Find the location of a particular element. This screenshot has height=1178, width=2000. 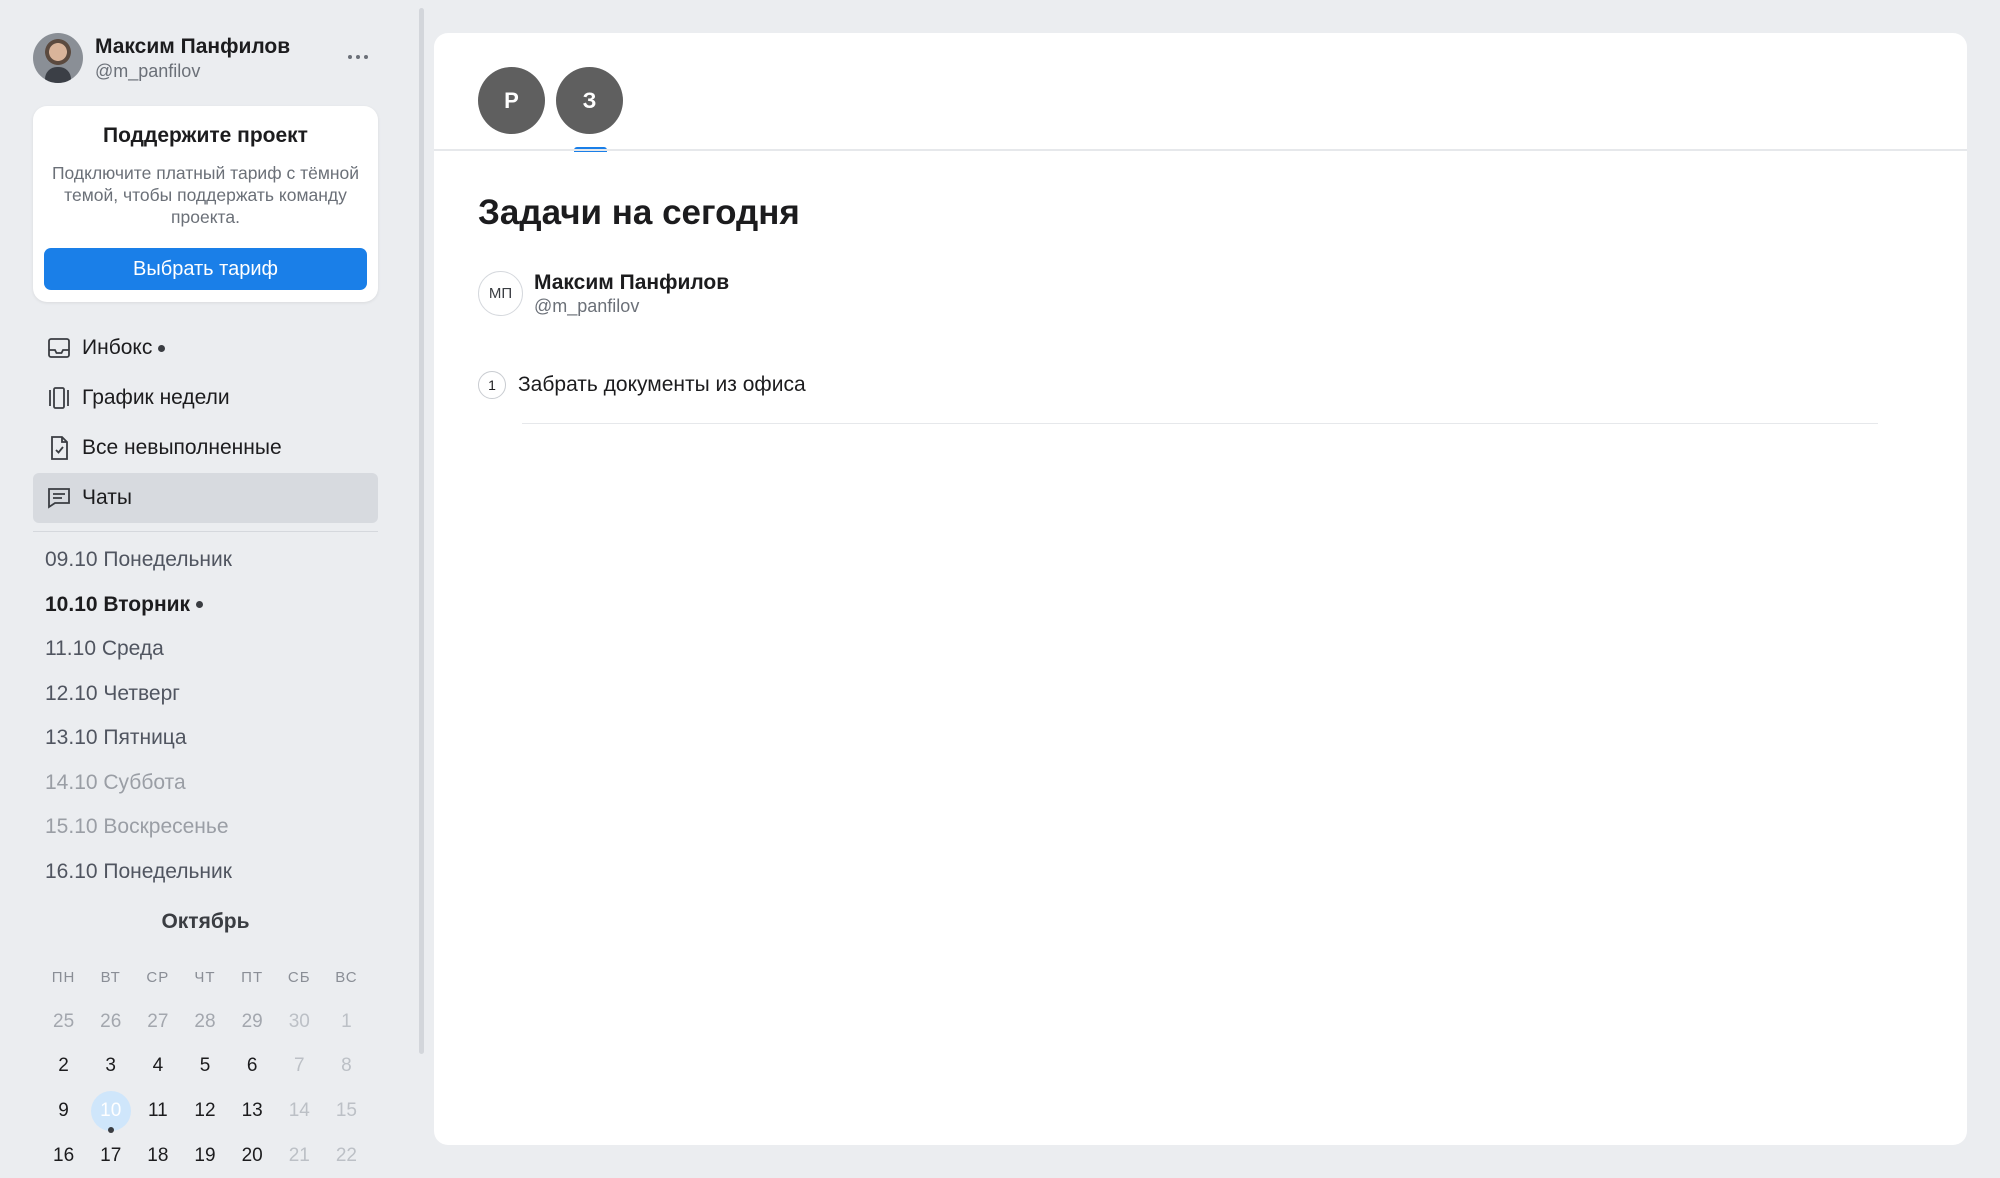

calendar-day: 16 is located at coordinates (63, 1156).